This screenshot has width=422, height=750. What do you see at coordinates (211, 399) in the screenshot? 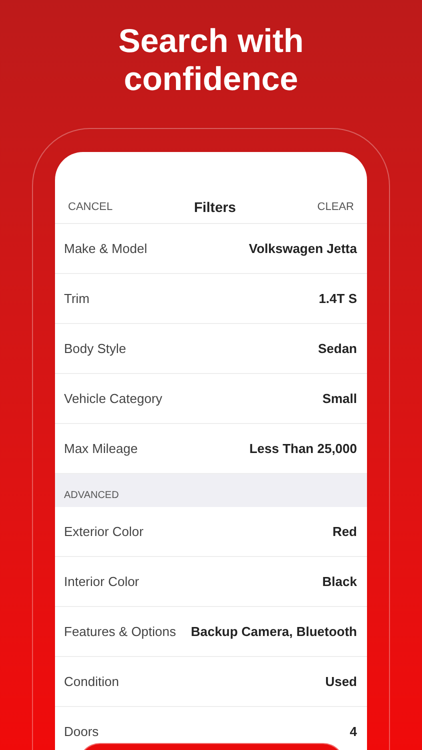
I see `filter-row: Vehicle Category Small` at bounding box center [211, 399].